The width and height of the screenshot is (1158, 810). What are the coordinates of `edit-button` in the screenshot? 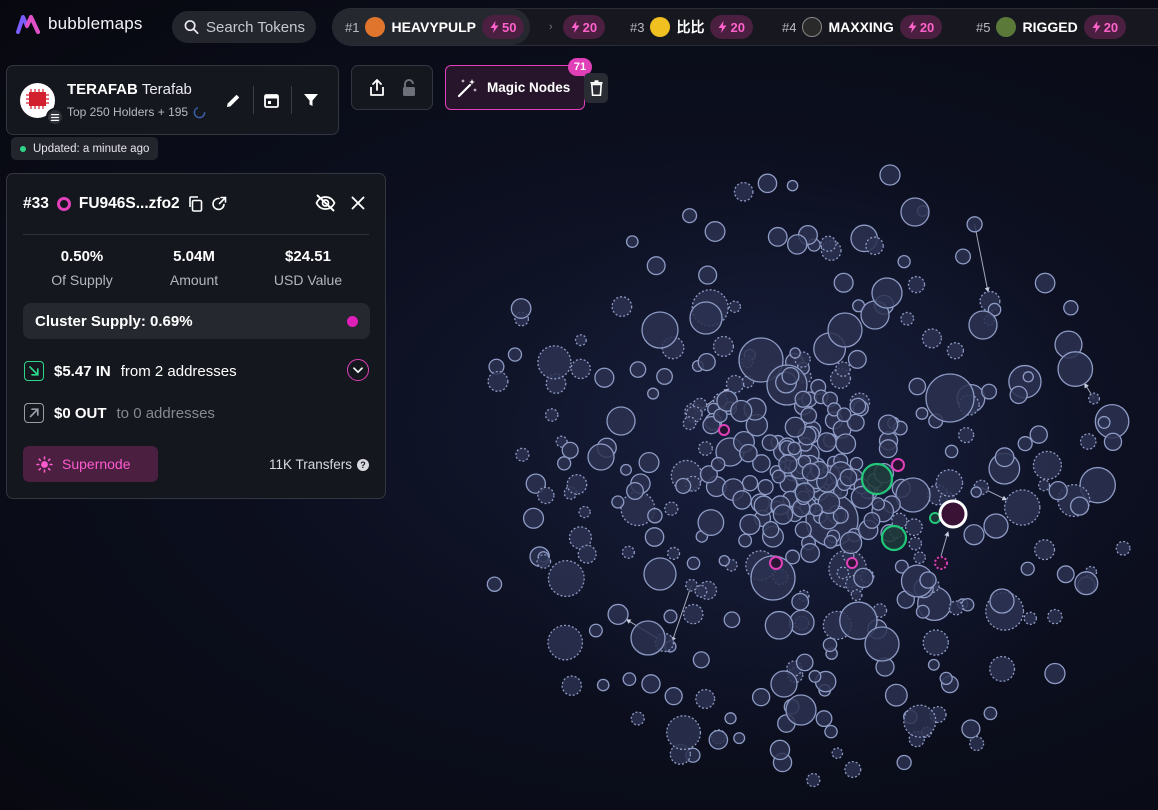 It's located at (233, 100).